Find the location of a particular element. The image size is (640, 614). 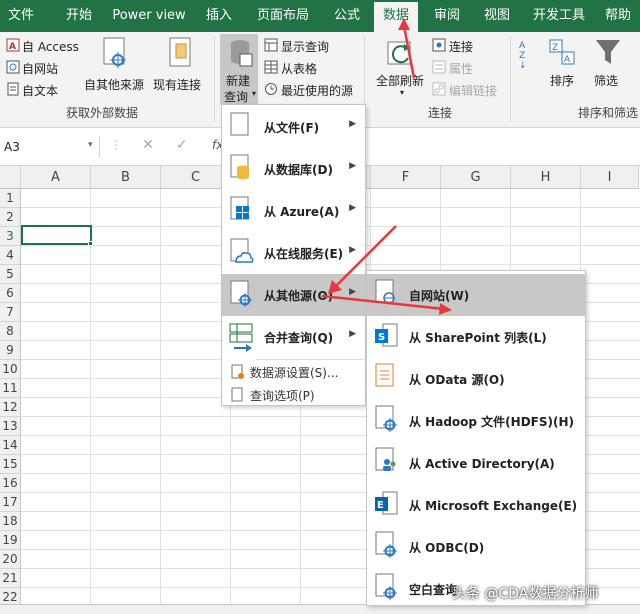

annotation-arrows is located at coordinates (386, 166).